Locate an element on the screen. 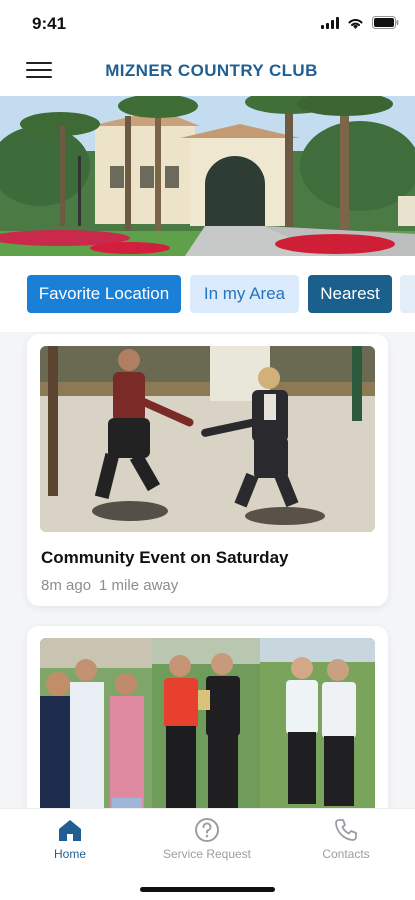 This screenshot has height=900, width=415. filter-favorite-location: Favorite Location is located at coordinates (104, 294).